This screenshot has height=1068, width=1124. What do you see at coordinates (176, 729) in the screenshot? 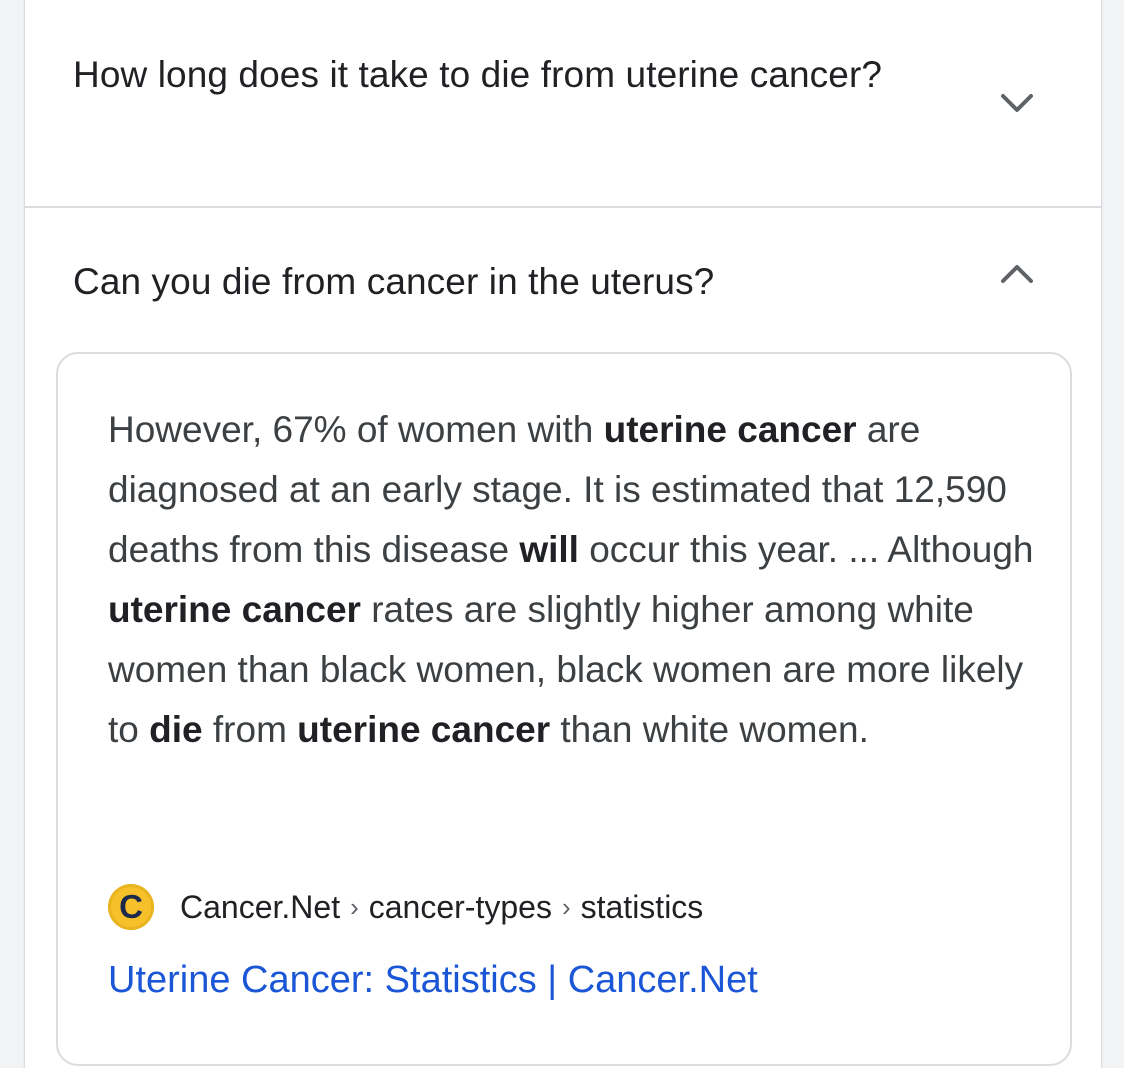
I see `snippet-highlight: die` at bounding box center [176, 729].